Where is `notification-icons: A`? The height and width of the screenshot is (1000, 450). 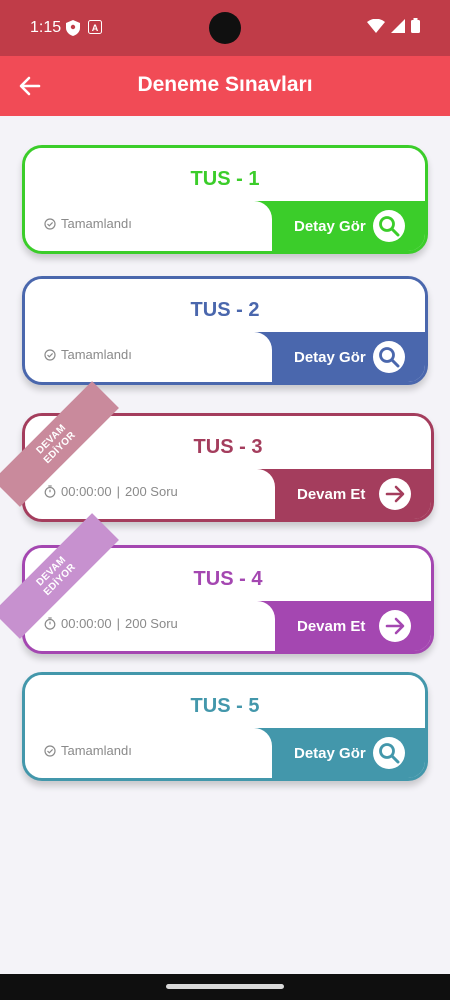
notification-icons: A is located at coordinates (84, 28).